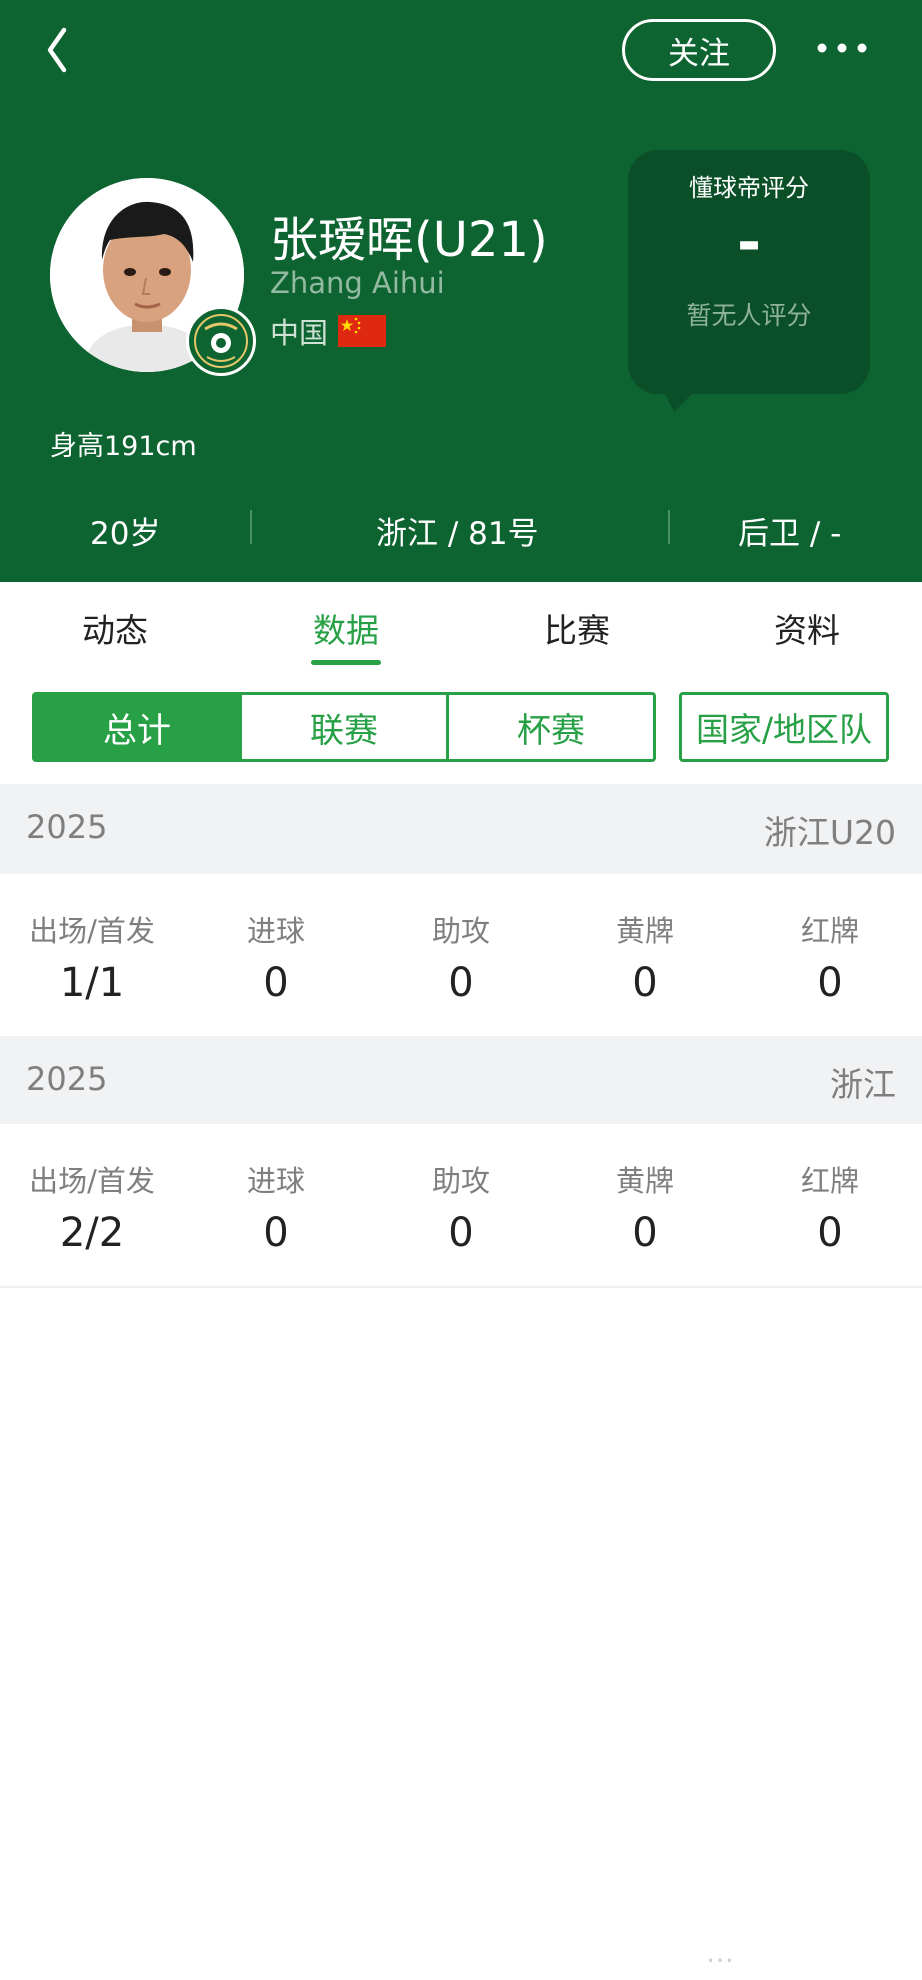 The height and width of the screenshot is (1980, 922). I want to click on rating-bubble-tail, so click(680, 400).